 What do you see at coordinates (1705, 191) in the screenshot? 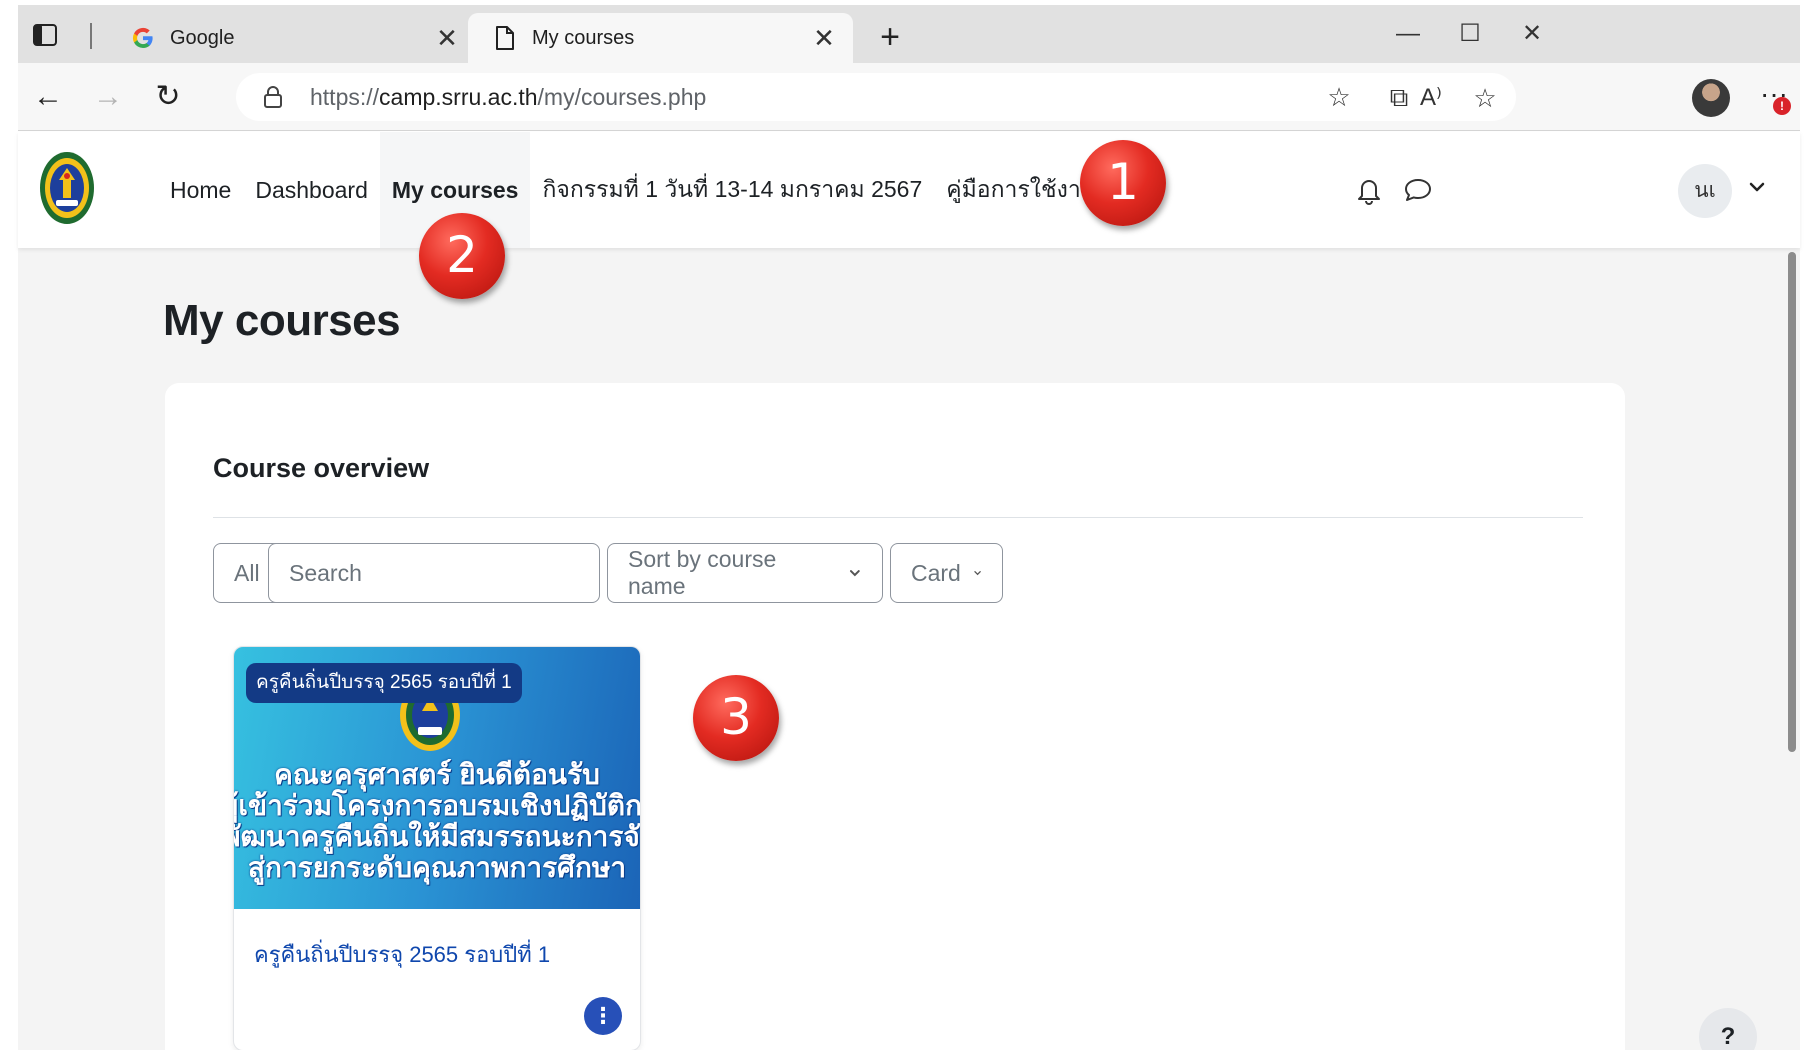
I see `user-avatar: นเ` at bounding box center [1705, 191].